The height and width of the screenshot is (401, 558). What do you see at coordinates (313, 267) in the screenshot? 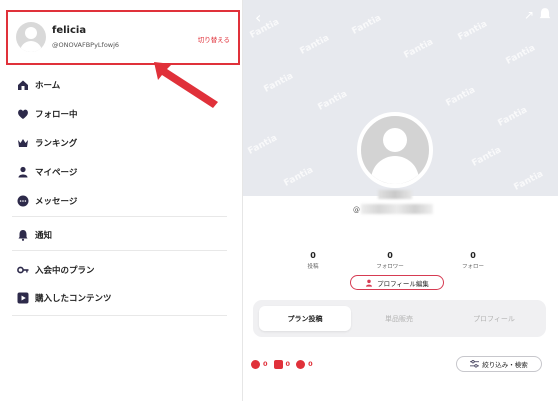
I see `stat-label: 投稿` at bounding box center [313, 267].